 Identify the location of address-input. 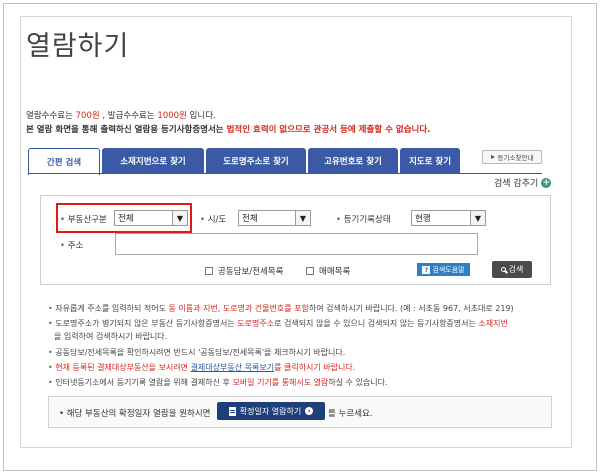
(296, 244).